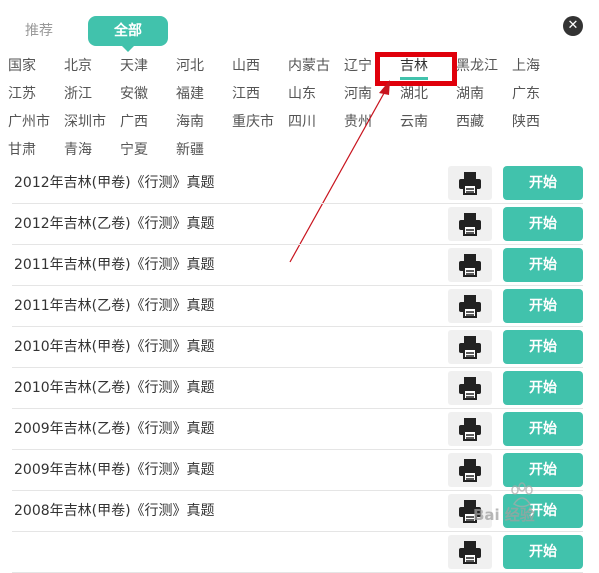 This screenshot has width=599, height=573. Describe the element at coordinates (477, 66) in the screenshot. I see `region-item: 黑龙江` at that location.